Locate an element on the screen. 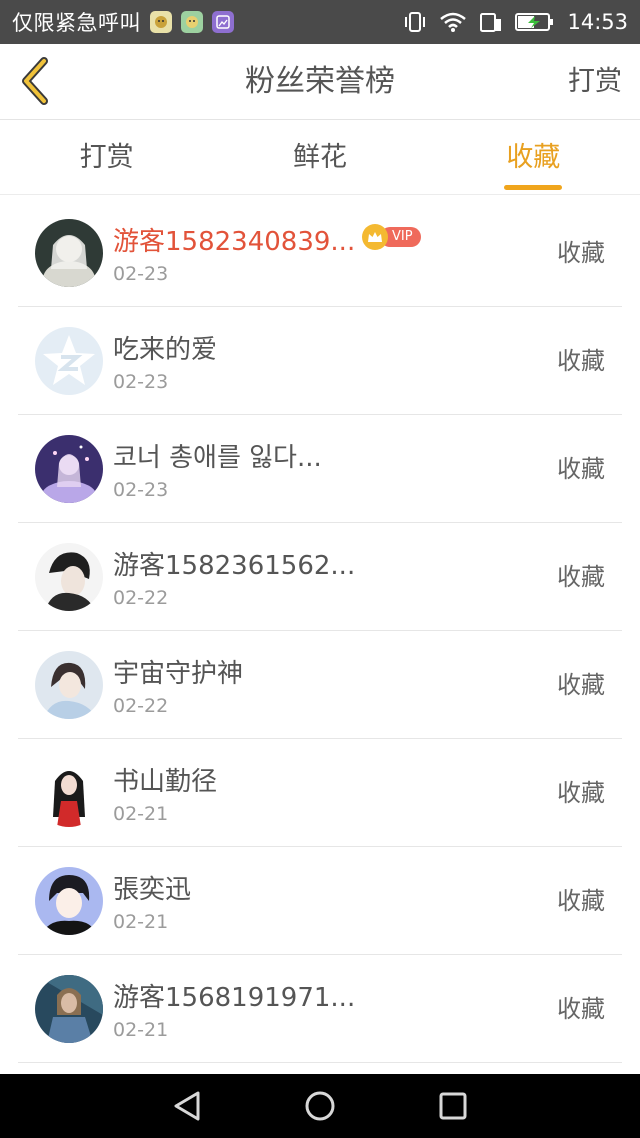  vibrate-icon is located at coordinates (415, 22).